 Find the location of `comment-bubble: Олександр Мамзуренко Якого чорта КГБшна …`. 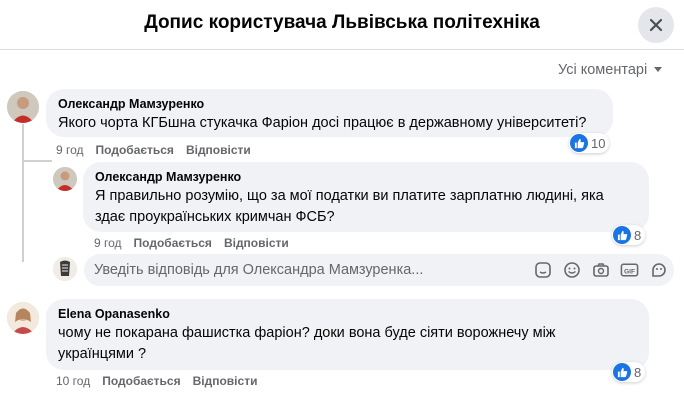

comment-bubble: Олександр Мамзуренко Якого чорта КГБшна … is located at coordinates (329, 113).